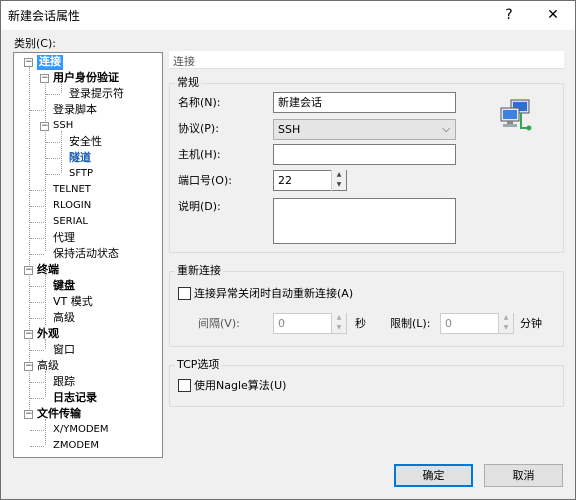 This screenshot has width=576, height=500. I want to click on interval-input: 0 ▲ ▼, so click(310, 323).